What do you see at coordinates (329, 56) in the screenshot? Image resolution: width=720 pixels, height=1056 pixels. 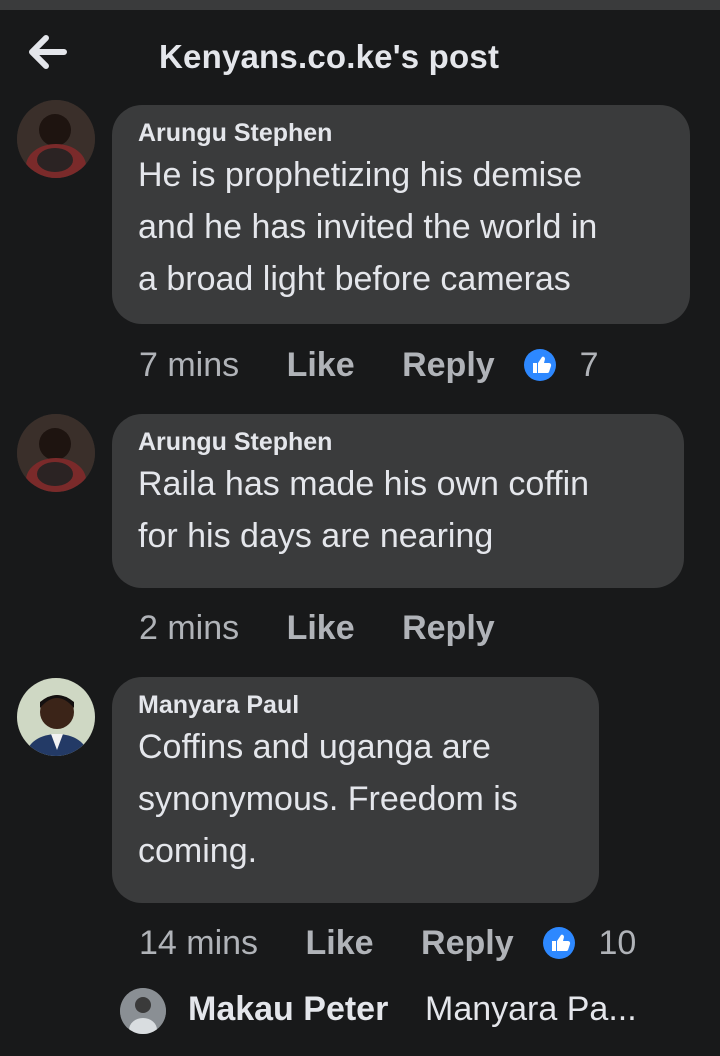 I see `page-title: Kenyans.co.ke's post` at bounding box center [329, 56].